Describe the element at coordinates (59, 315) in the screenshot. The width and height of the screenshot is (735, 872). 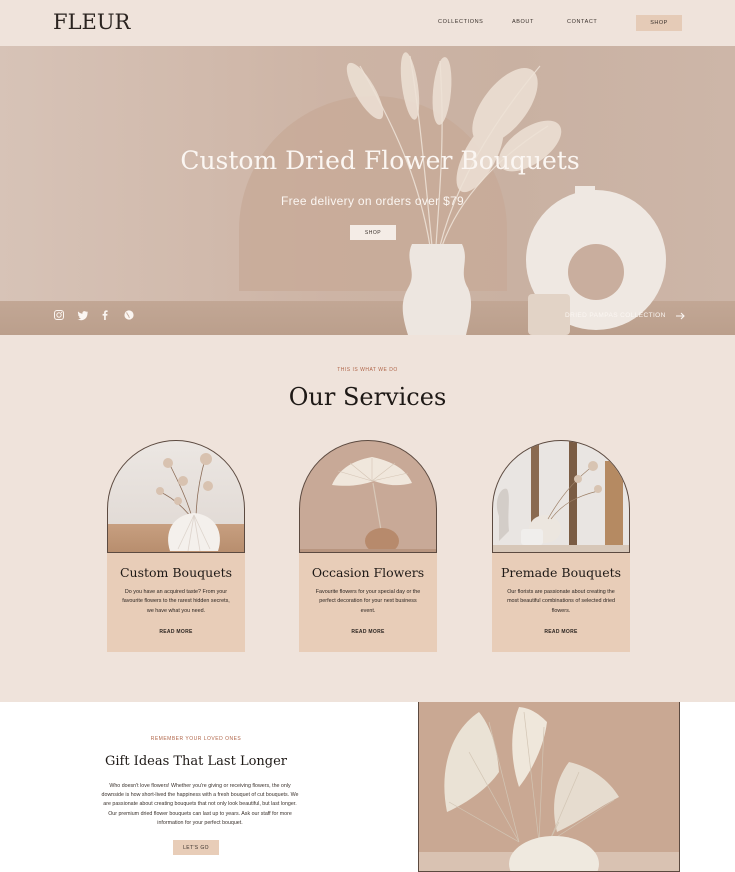
I see `instagram-icon` at that location.